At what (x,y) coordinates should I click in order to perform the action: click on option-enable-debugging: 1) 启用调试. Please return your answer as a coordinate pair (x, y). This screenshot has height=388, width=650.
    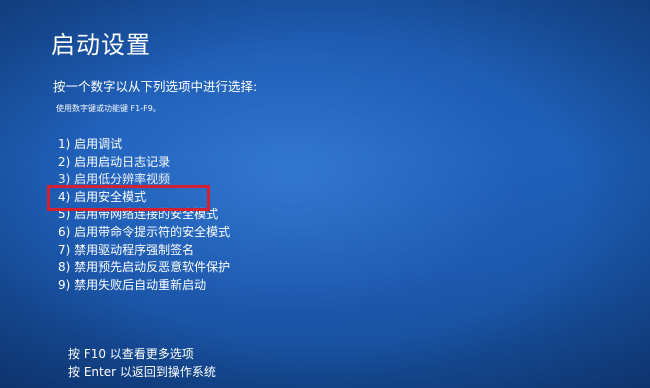
    Looking at the image, I should click on (144, 145).